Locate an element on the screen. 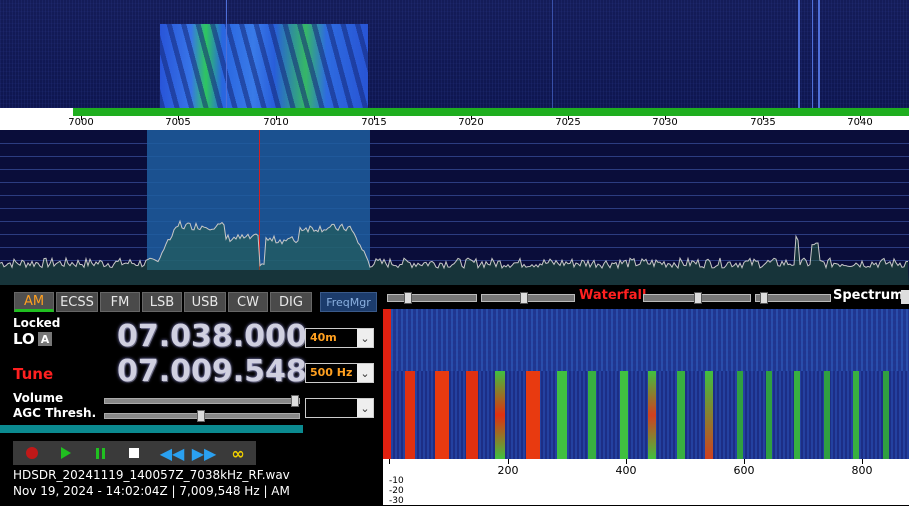 The width and height of the screenshot is (909, 506). frequency-range-bar is located at coordinates (491, 112).